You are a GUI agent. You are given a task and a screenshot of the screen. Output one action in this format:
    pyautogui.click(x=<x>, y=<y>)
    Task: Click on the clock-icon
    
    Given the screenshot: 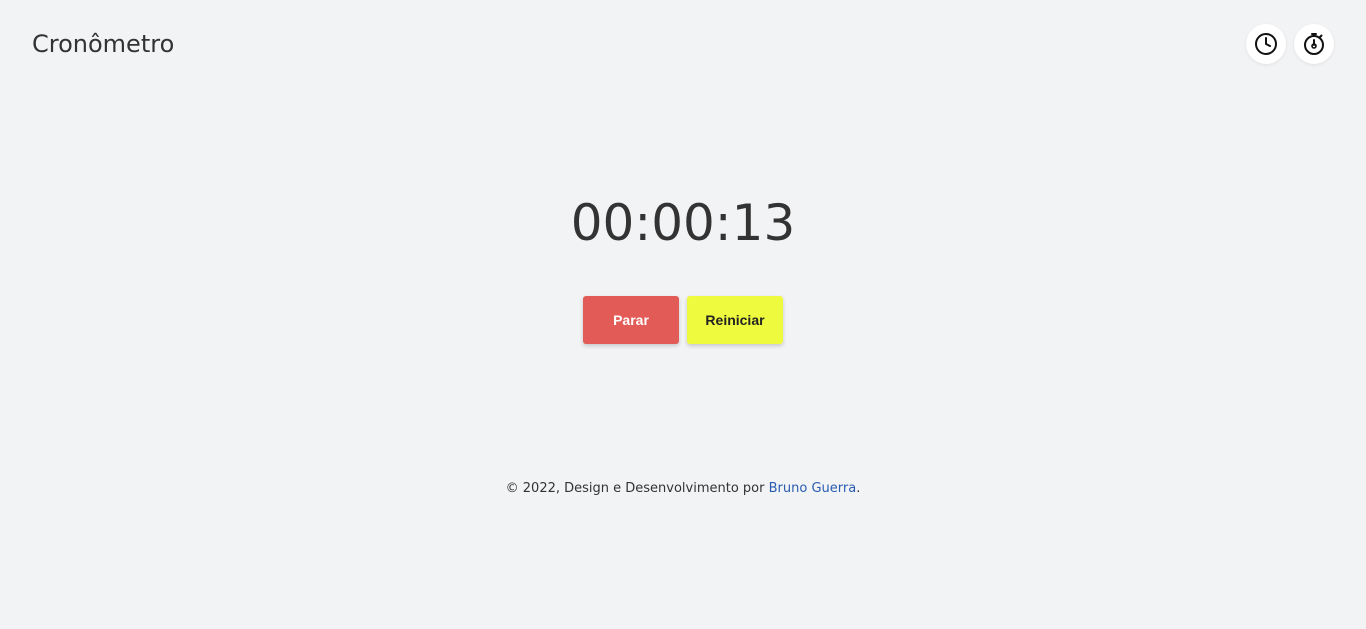 What is the action you would take?
    pyautogui.click(x=1266, y=44)
    